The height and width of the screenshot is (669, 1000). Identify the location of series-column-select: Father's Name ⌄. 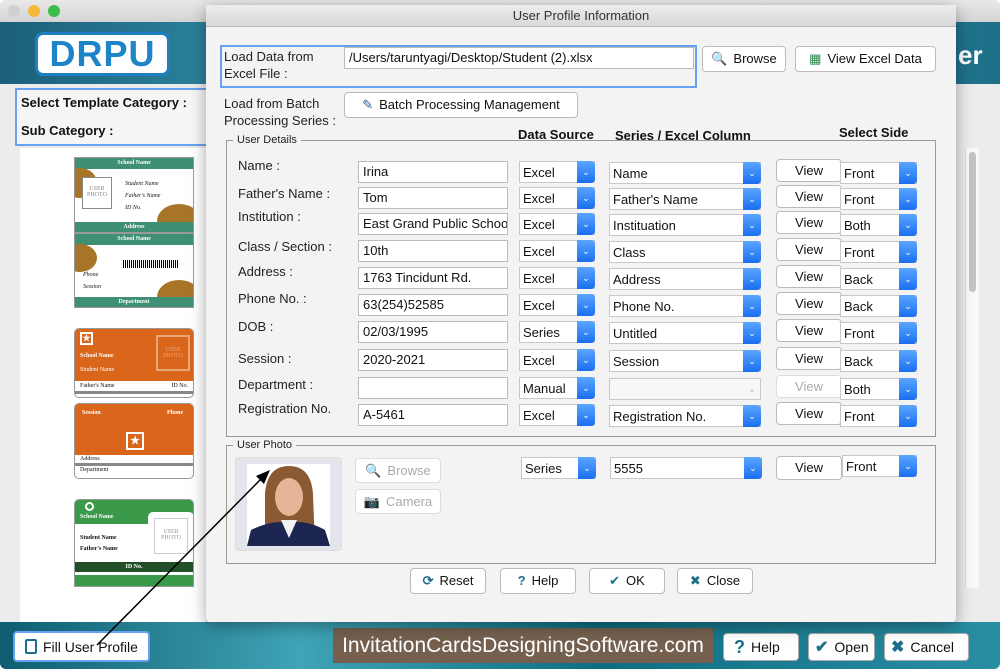
(685, 199).